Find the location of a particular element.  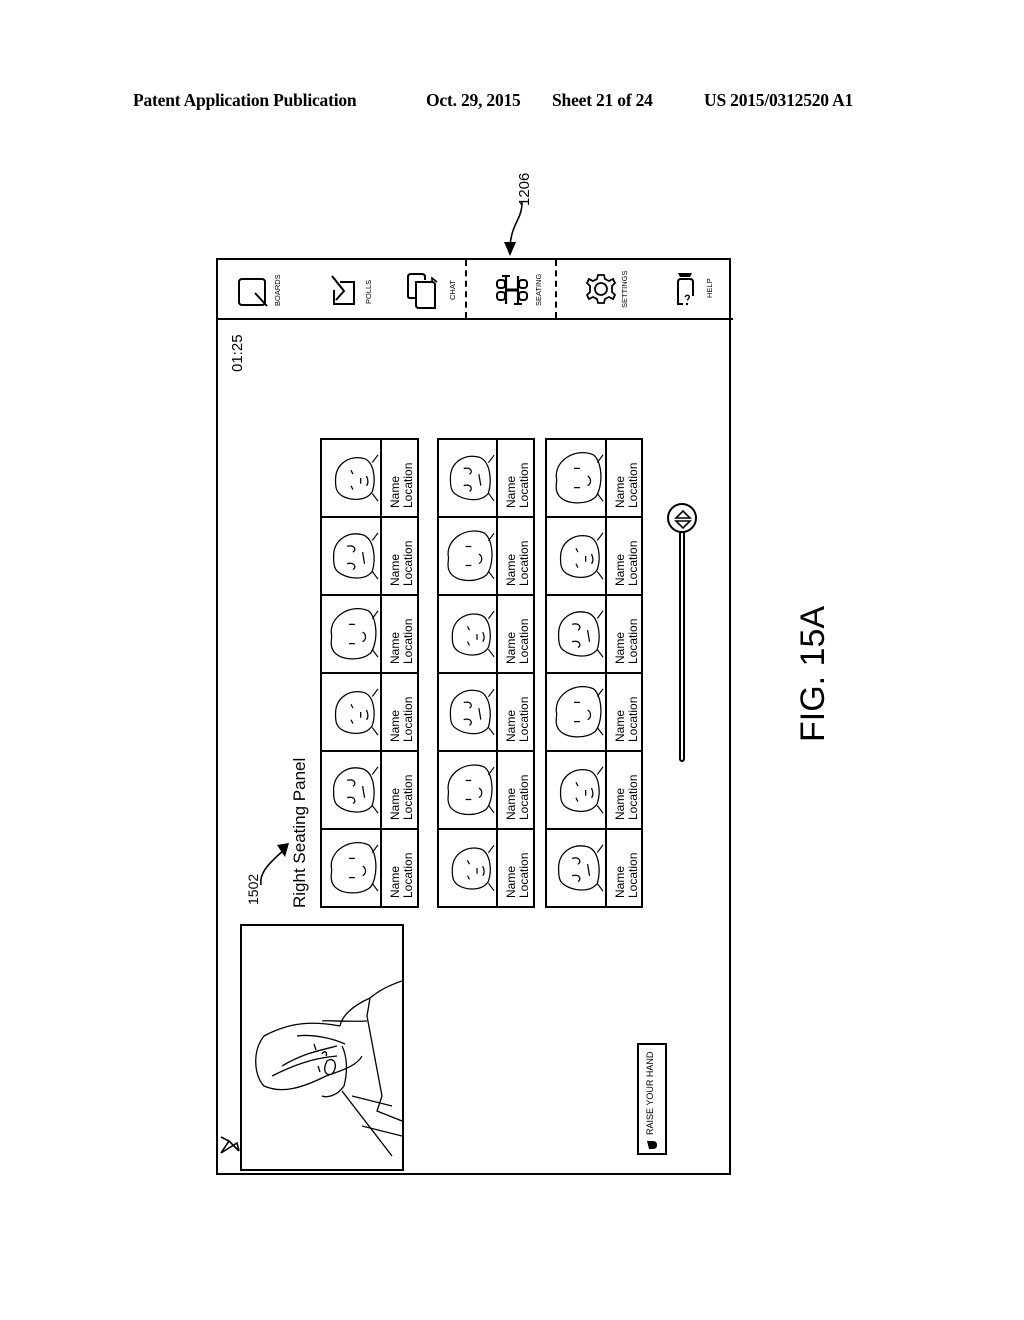

presenter-portrait is located at coordinates (329, 1068).